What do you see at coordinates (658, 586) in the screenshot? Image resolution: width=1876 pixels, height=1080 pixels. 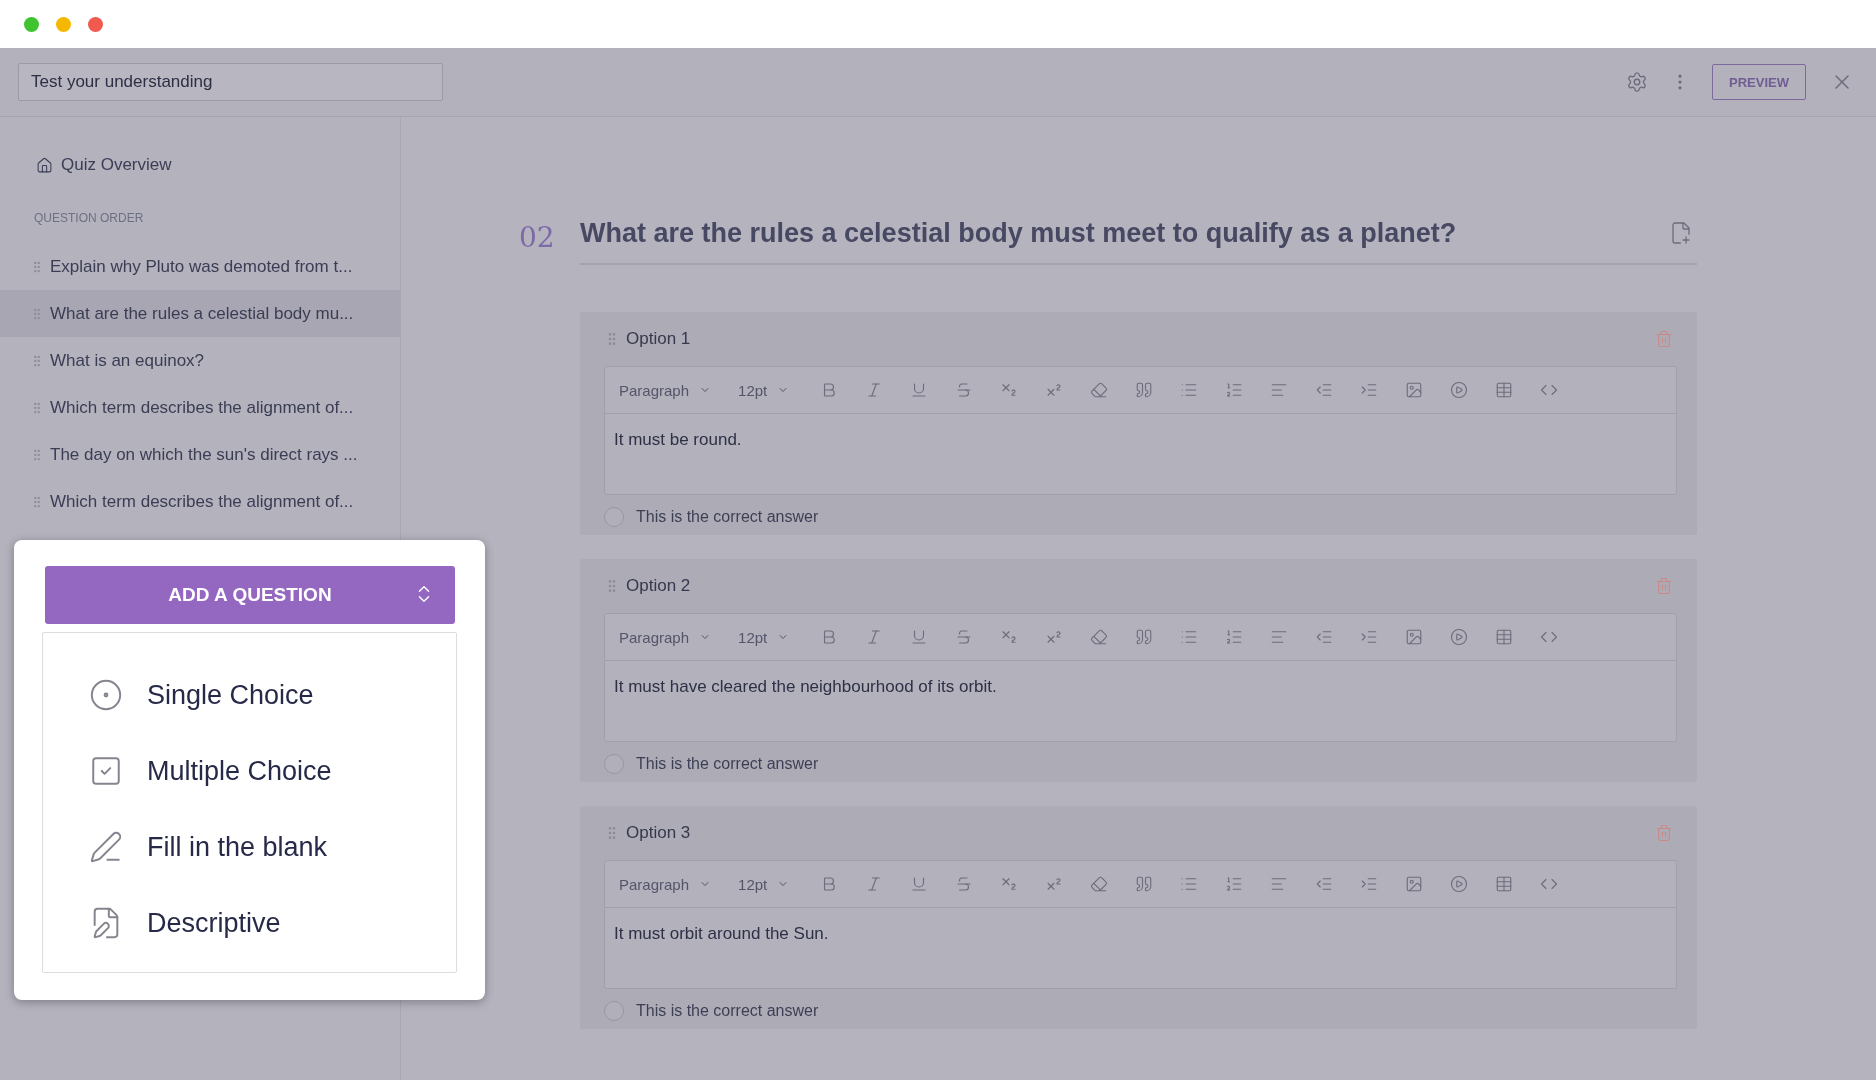 I see `option-label: Option 2` at bounding box center [658, 586].